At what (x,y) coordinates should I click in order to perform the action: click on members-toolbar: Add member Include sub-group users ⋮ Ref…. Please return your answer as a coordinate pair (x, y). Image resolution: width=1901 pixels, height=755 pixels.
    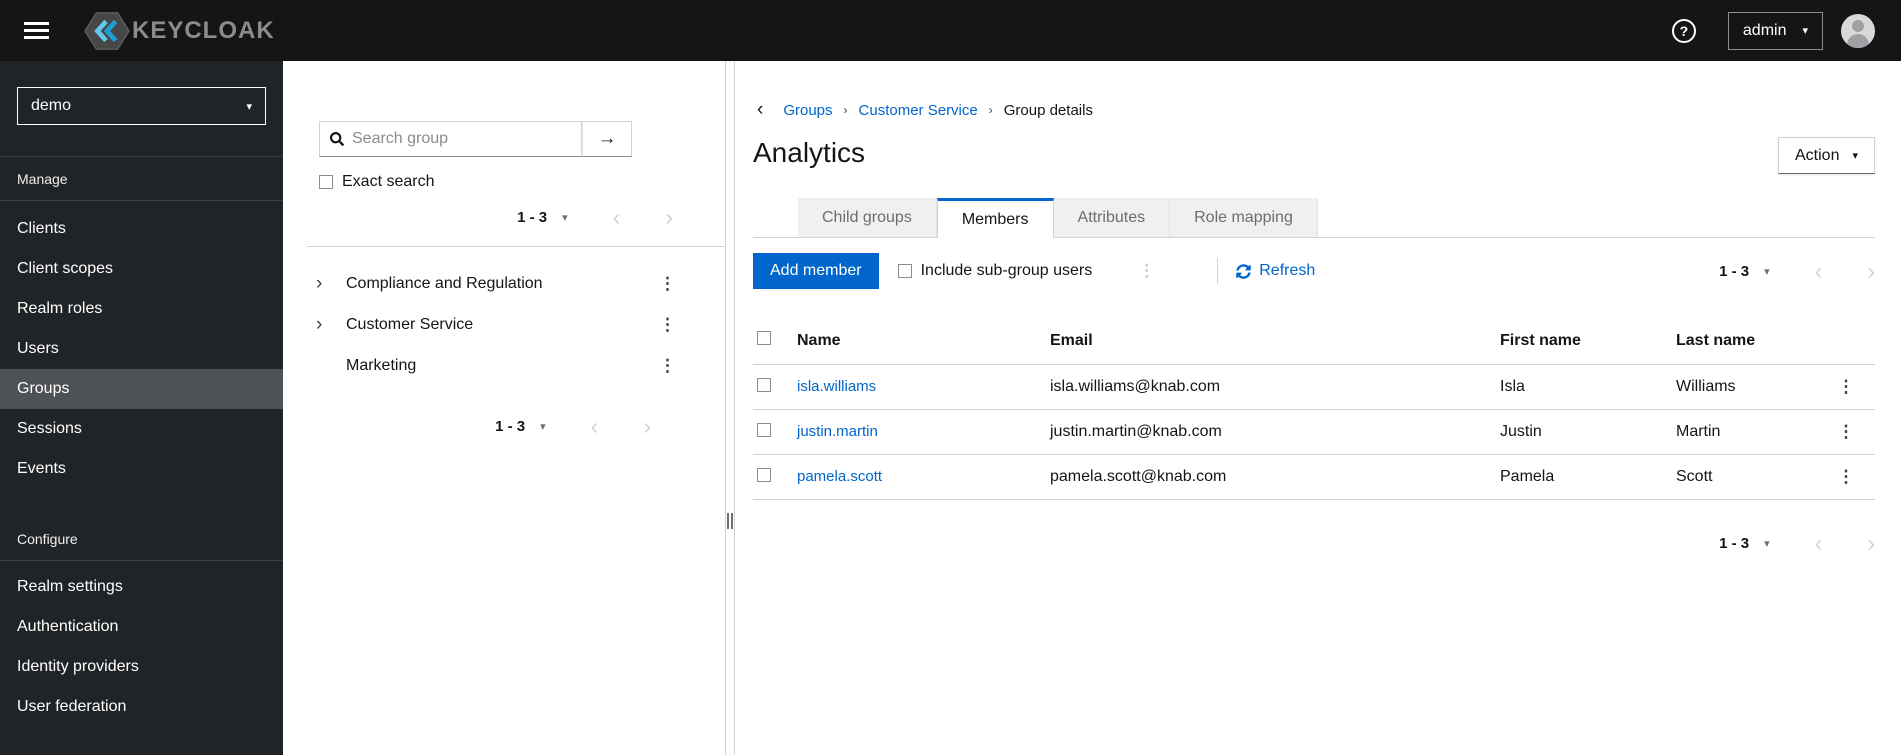
    Looking at the image, I should click on (1314, 271).